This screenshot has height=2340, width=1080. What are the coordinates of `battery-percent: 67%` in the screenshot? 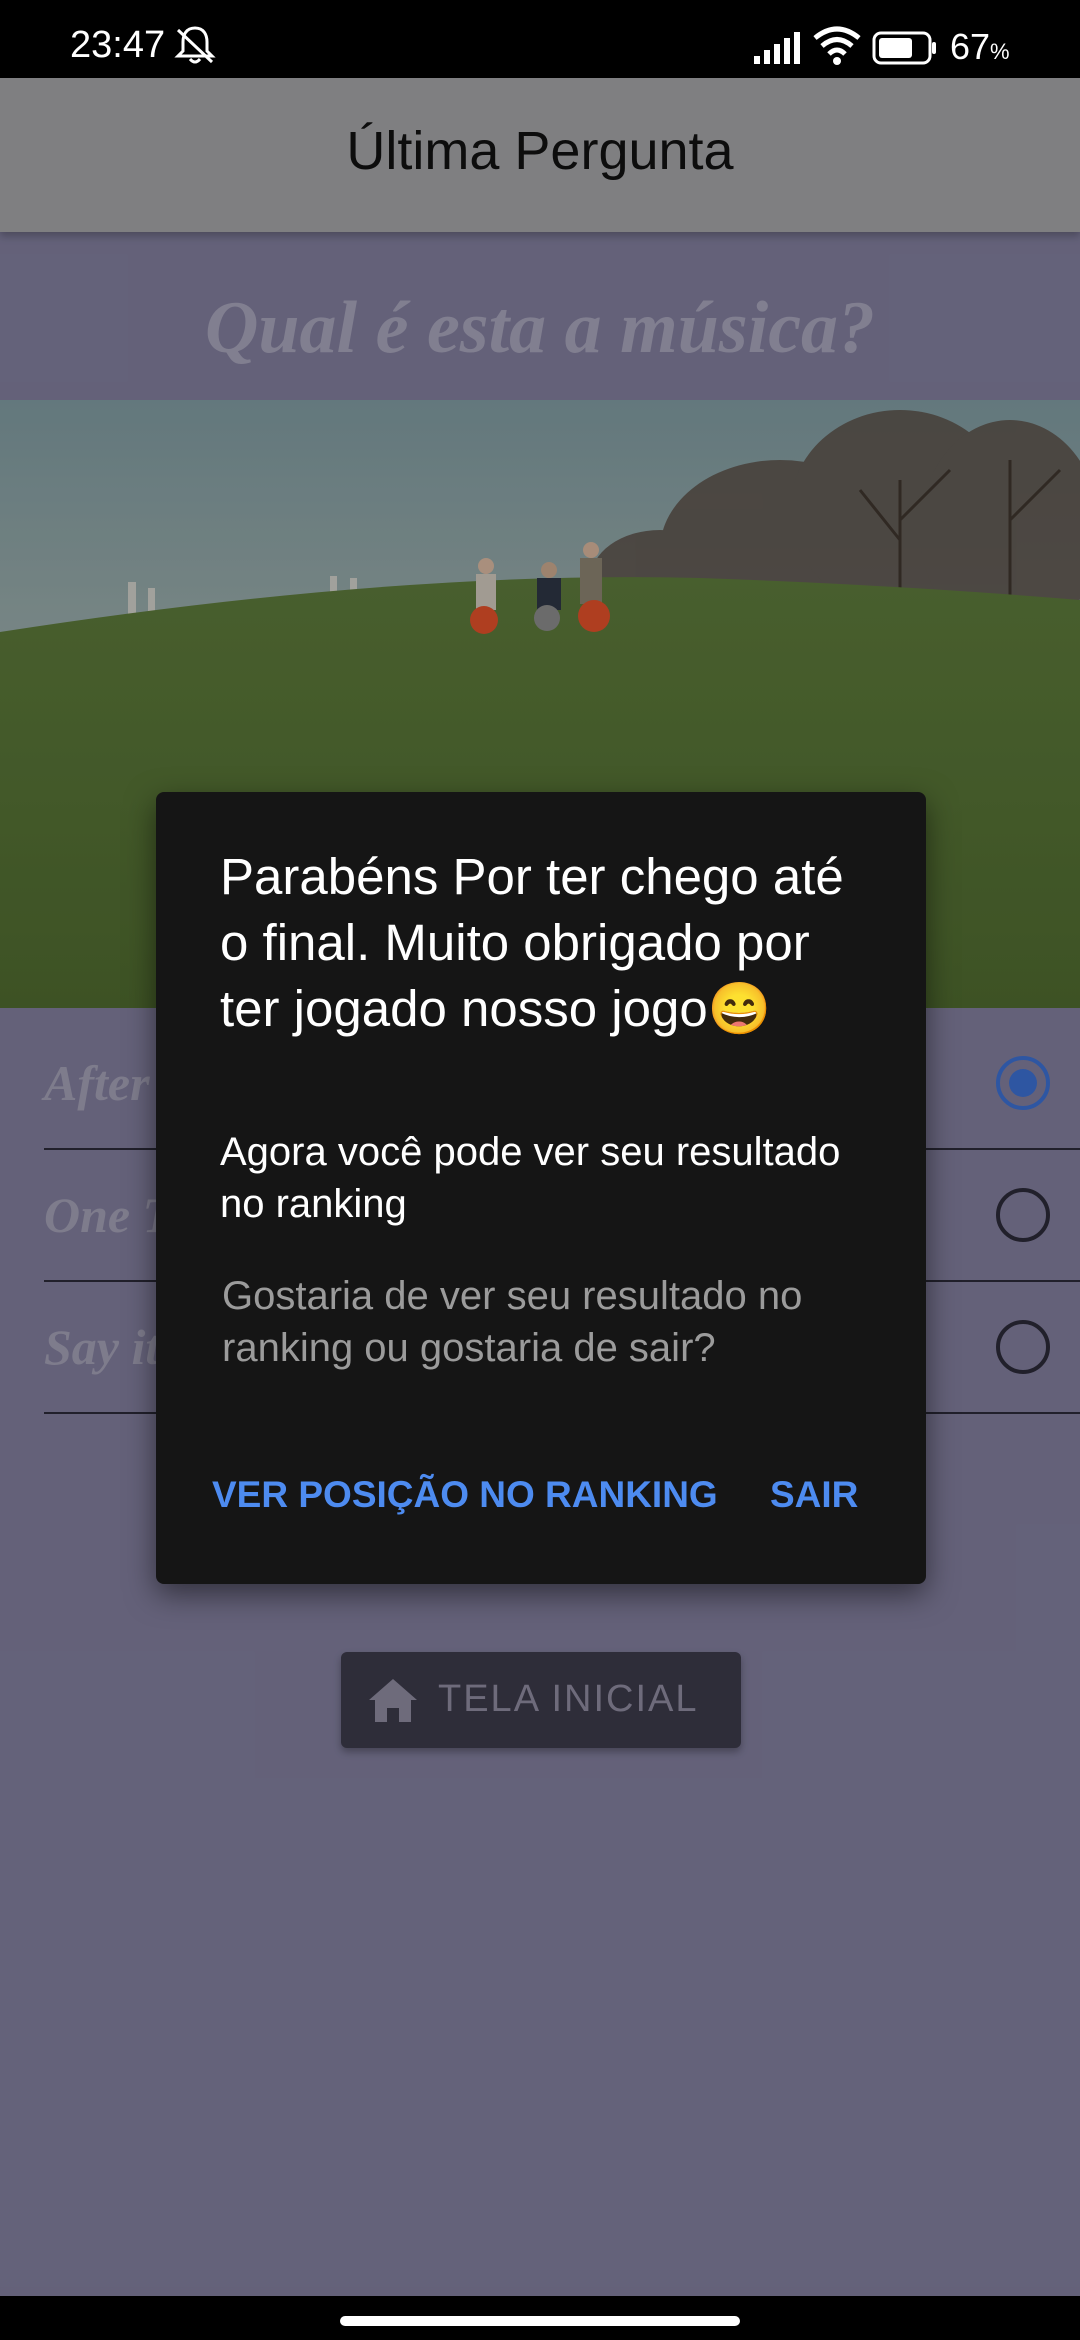 It's located at (980, 46).